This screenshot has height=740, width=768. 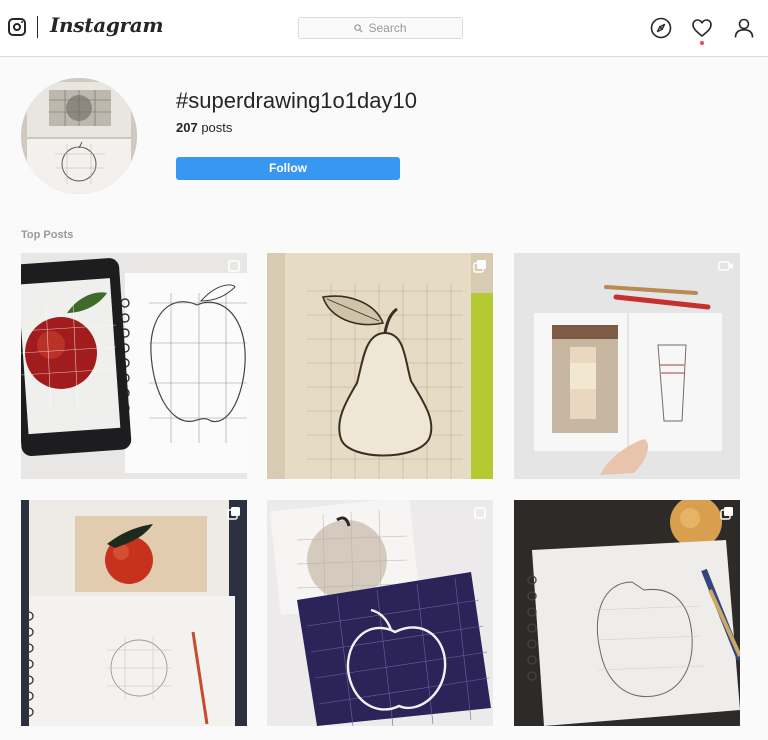 What do you see at coordinates (702, 28) in the screenshot?
I see `activity-heart-icon` at bounding box center [702, 28].